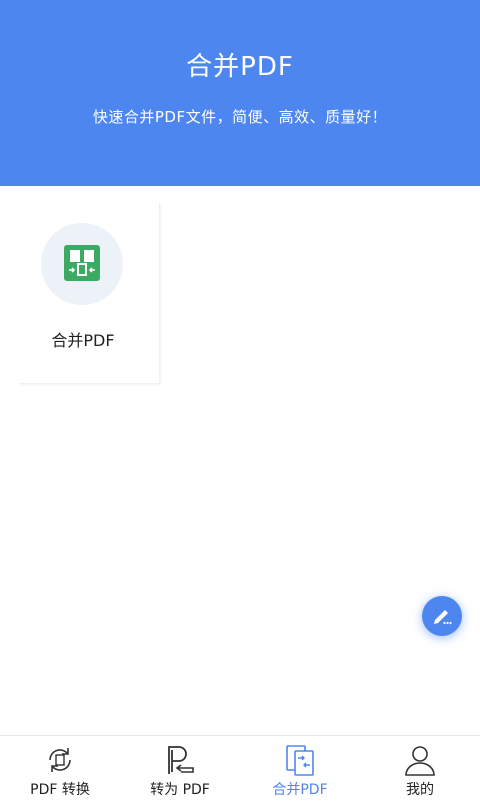 The width and height of the screenshot is (480, 801). What do you see at coordinates (300, 790) in the screenshot?
I see `tab-label: 合并PDF` at bounding box center [300, 790].